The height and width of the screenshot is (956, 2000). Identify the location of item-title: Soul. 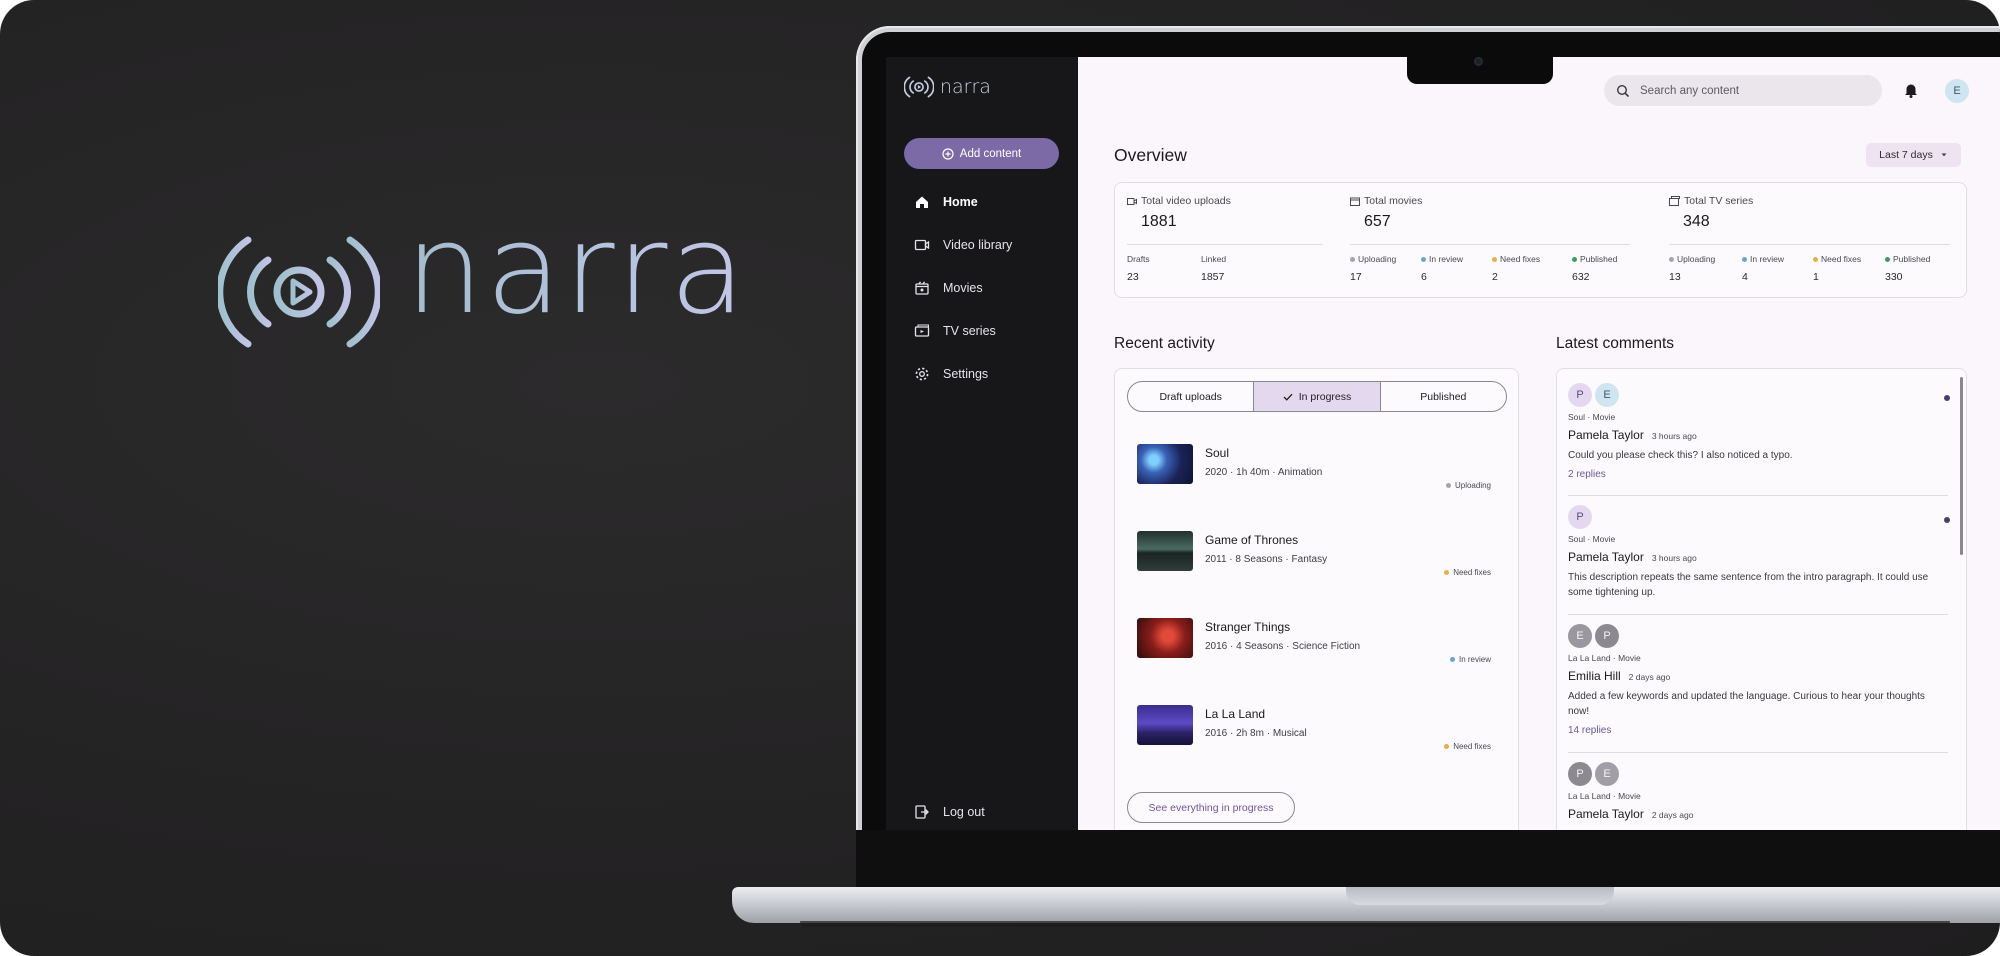
(1217, 453).